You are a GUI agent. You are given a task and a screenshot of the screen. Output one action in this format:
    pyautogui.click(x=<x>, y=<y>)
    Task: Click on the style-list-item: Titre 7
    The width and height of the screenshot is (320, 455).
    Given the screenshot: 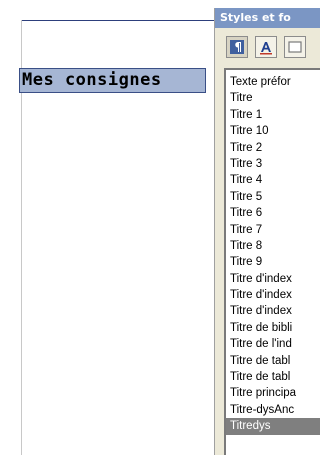 What is the action you would take?
    pyautogui.click(x=273, y=230)
    